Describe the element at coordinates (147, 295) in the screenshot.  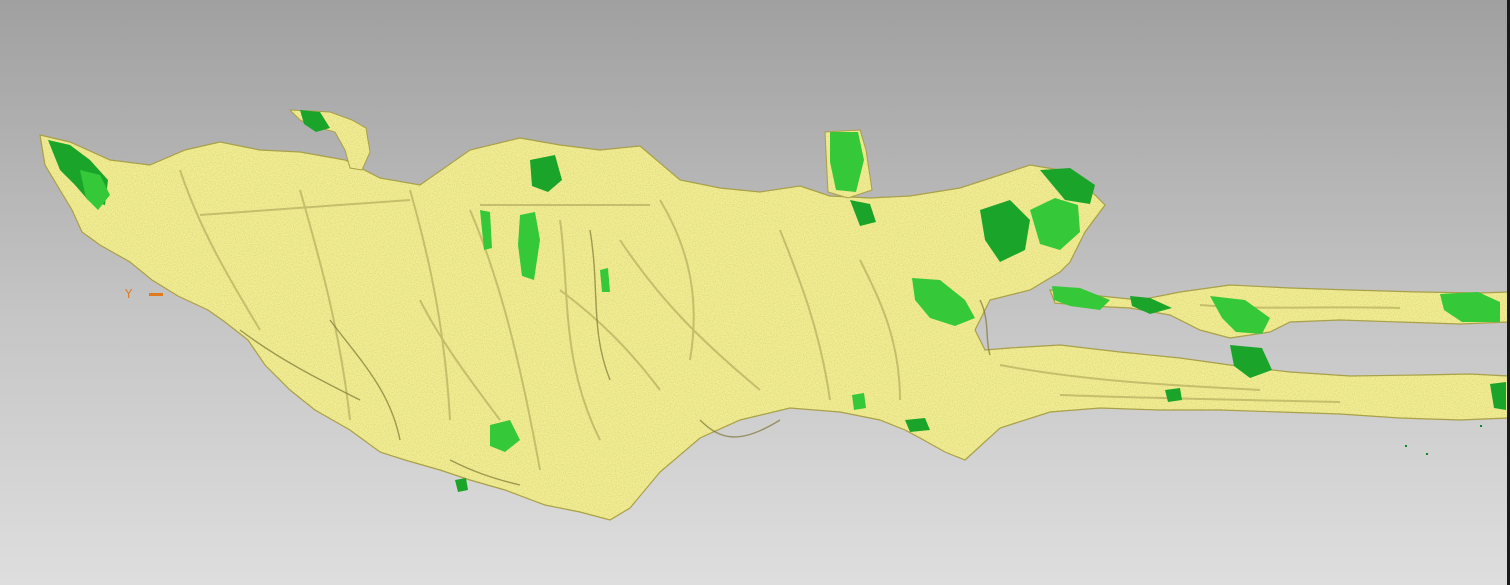
I see `axis-indicator: Y` at that location.